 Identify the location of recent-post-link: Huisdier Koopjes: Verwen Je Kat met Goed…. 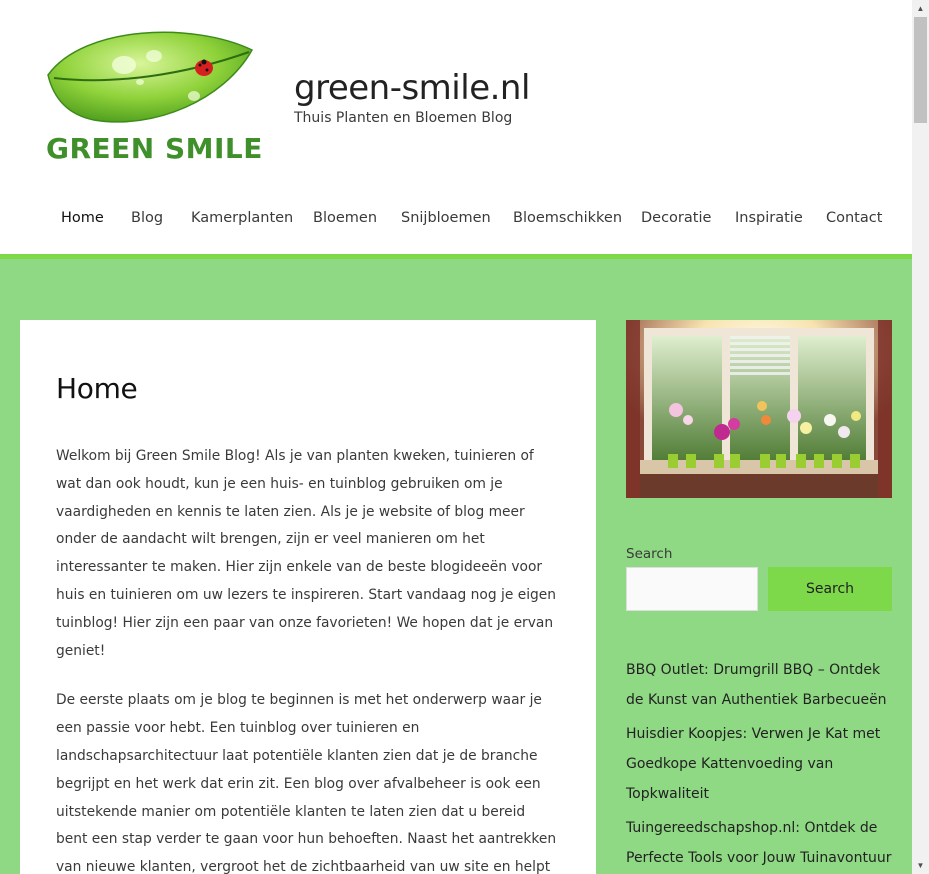
(759, 764).